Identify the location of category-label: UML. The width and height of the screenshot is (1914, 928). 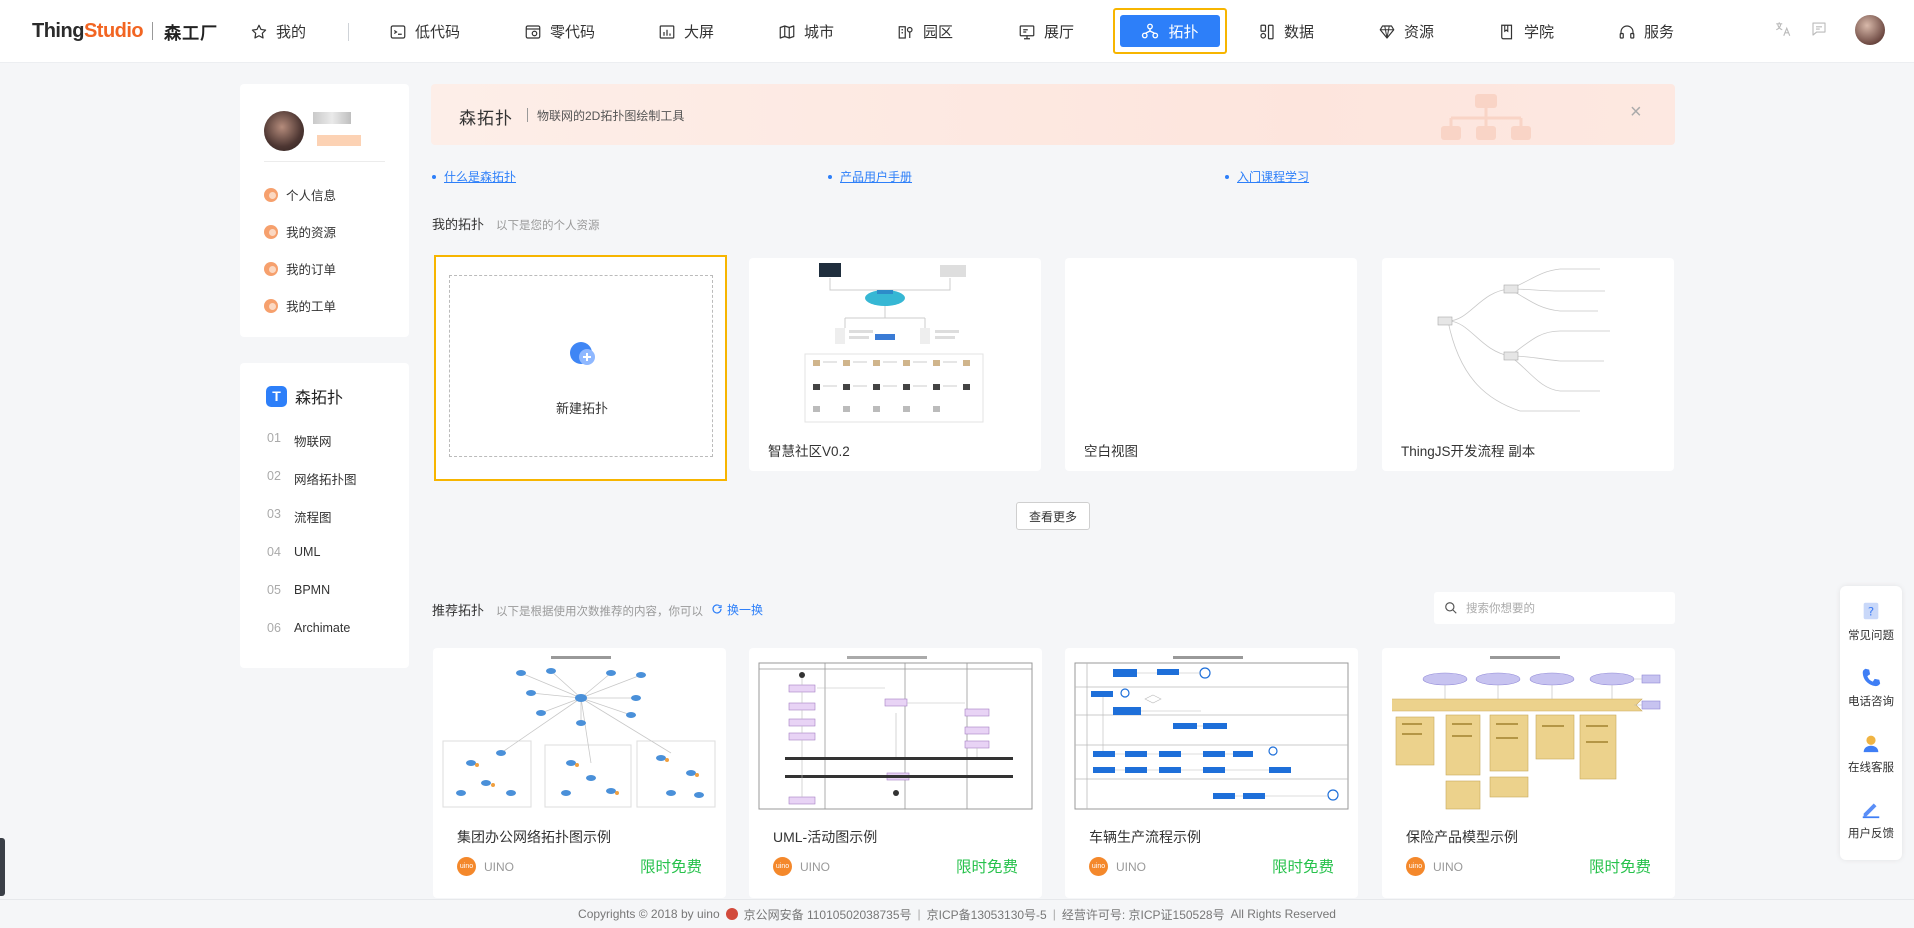
(307, 552).